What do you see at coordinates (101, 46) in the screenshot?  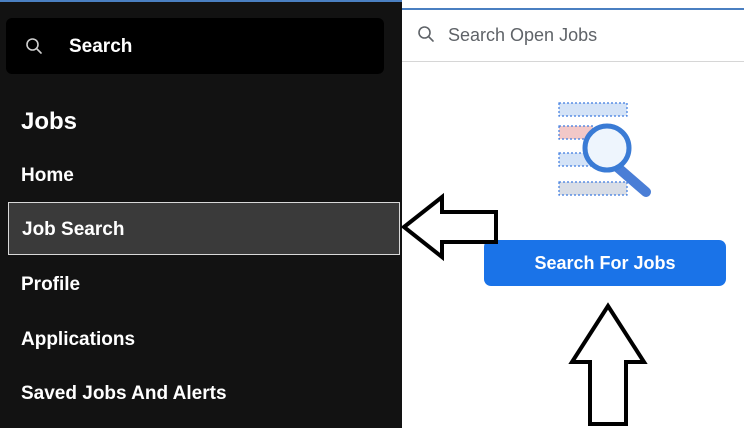 I see `sidebar-search-label: Search` at bounding box center [101, 46].